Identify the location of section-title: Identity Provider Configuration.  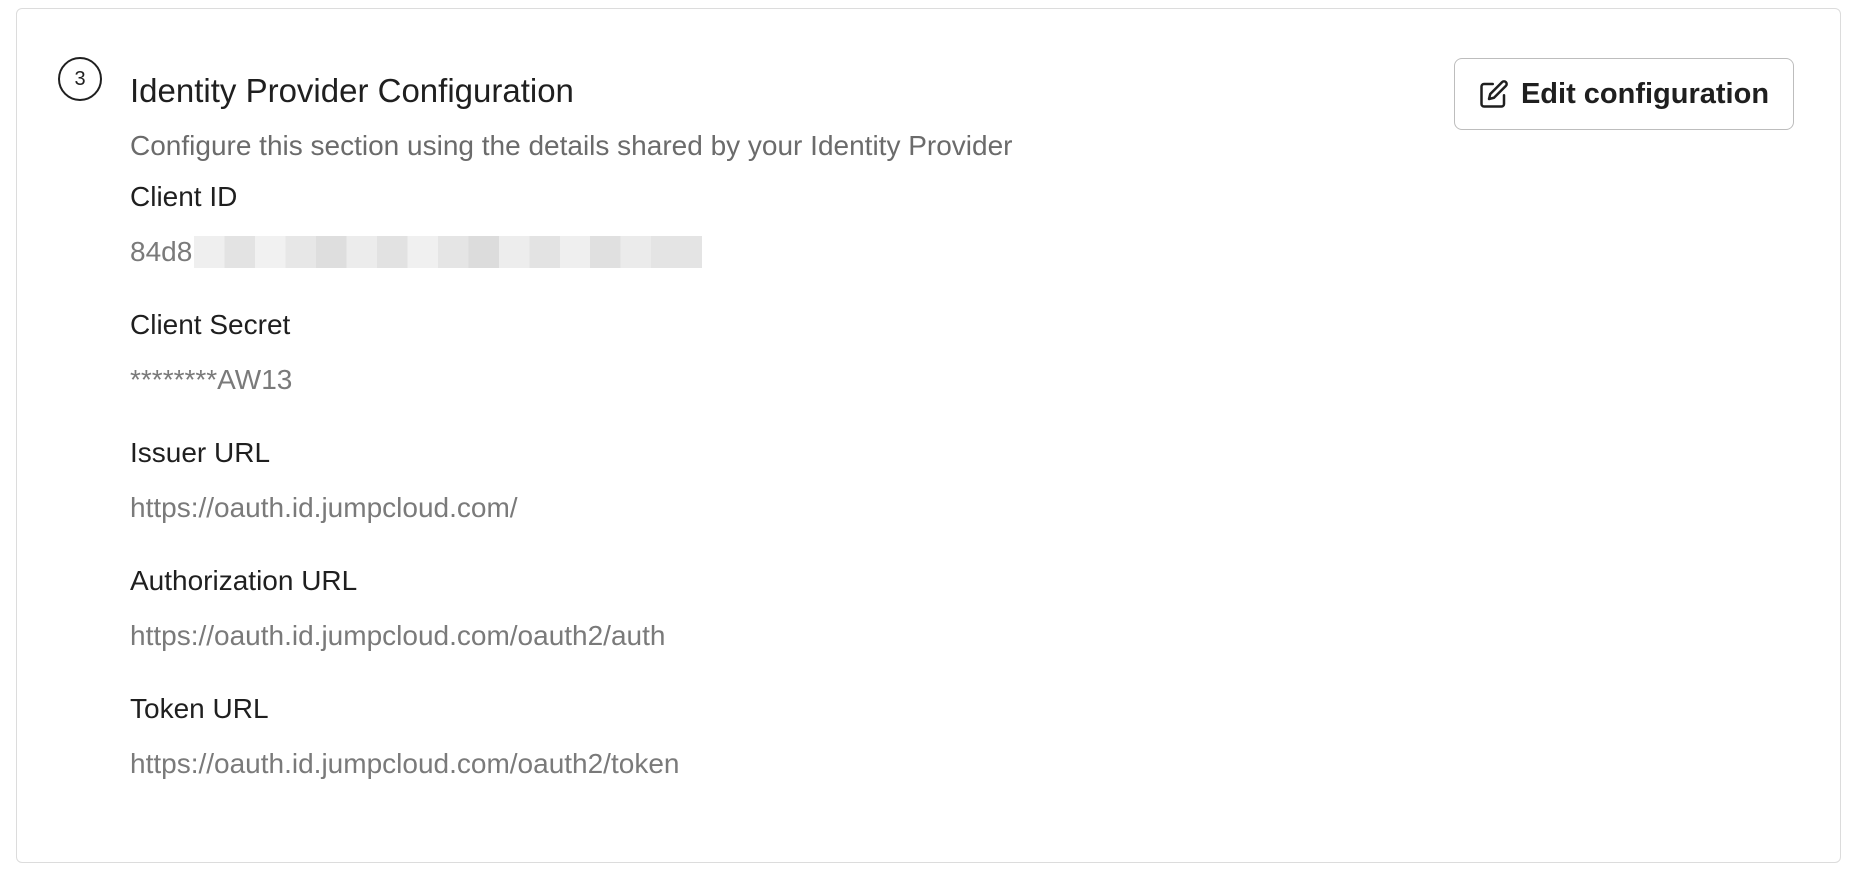
(352, 90).